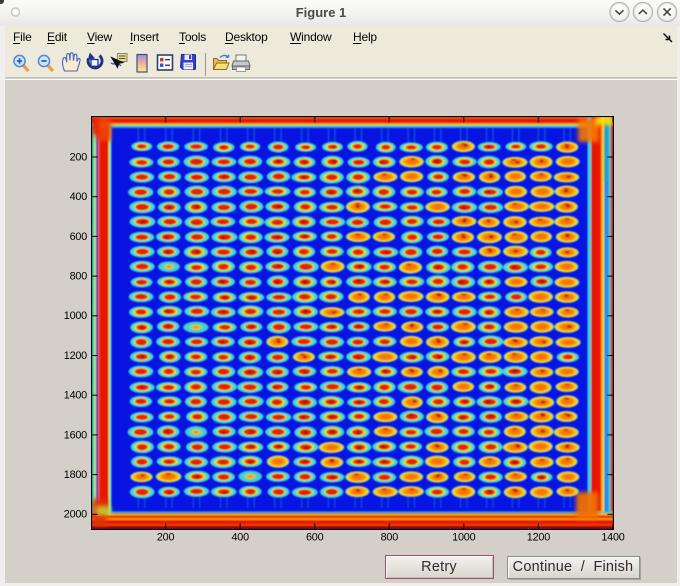  I want to click on svg-text: 2000, so click(75, 515).